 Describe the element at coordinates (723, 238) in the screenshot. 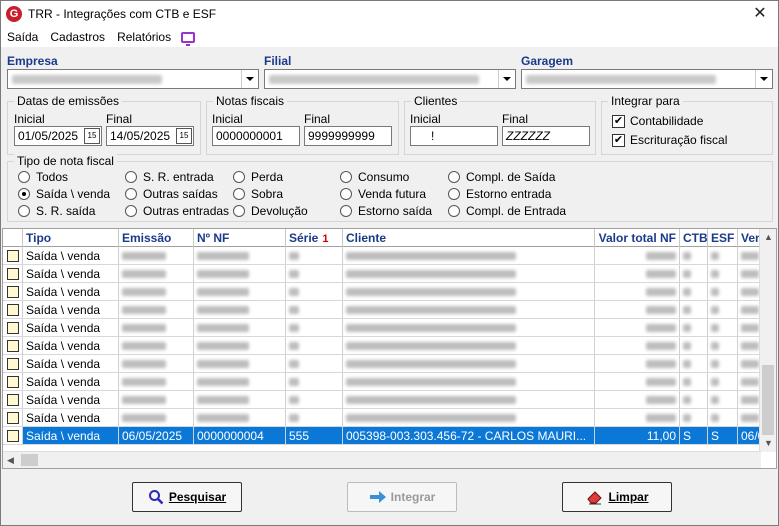

I see `header-esf: ESF` at that location.